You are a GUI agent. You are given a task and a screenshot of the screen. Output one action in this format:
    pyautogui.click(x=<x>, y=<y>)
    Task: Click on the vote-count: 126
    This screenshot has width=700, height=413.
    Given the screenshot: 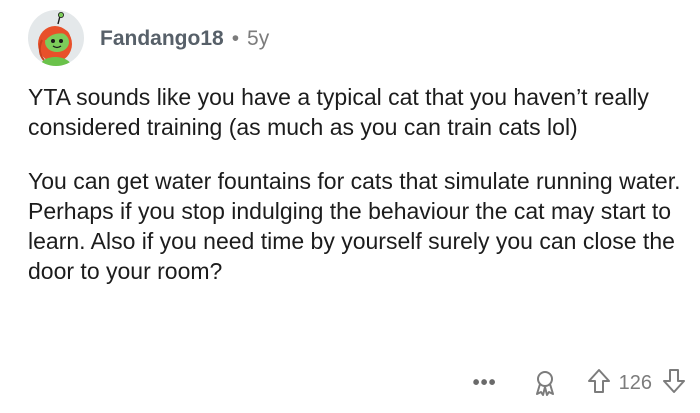 What is the action you would take?
    pyautogui.click(x=635, y=382)
    